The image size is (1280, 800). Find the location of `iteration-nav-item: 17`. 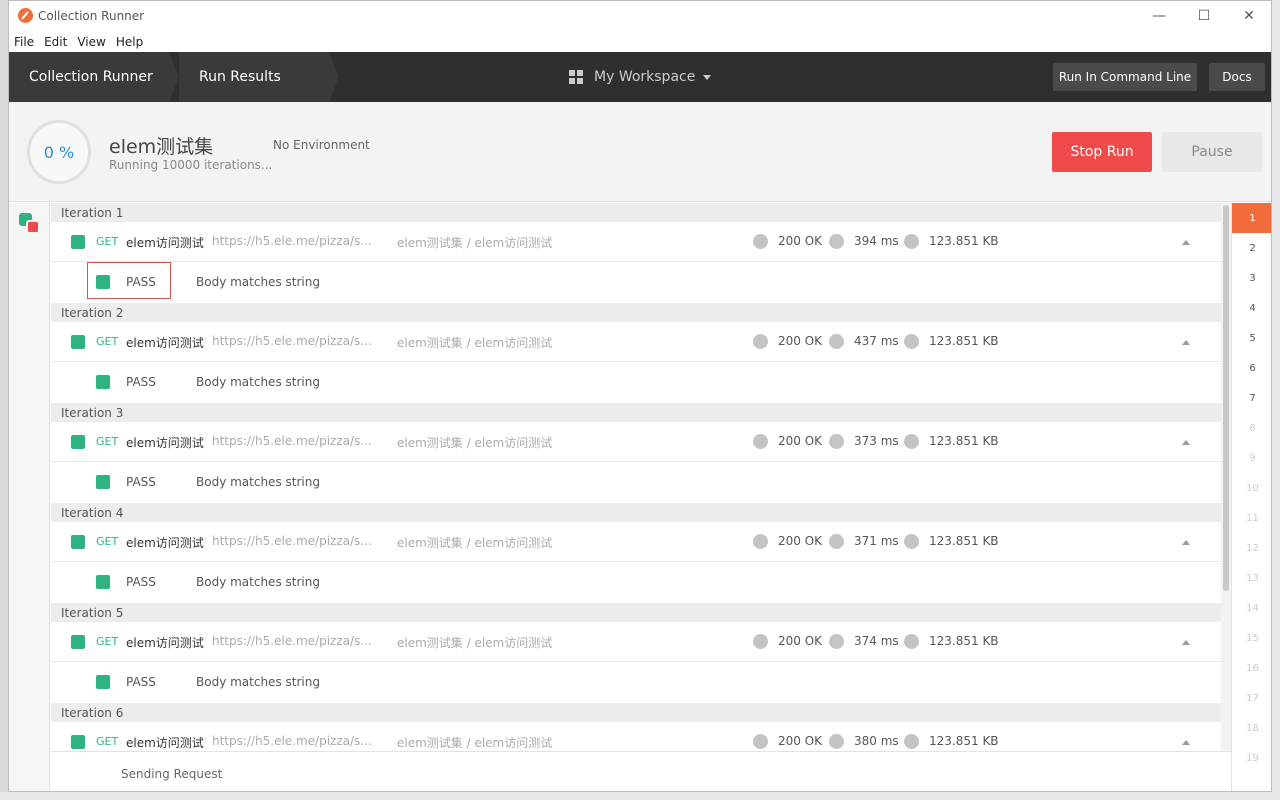

iteration-nav-item: 17 is located at coordinates (1252, 698).